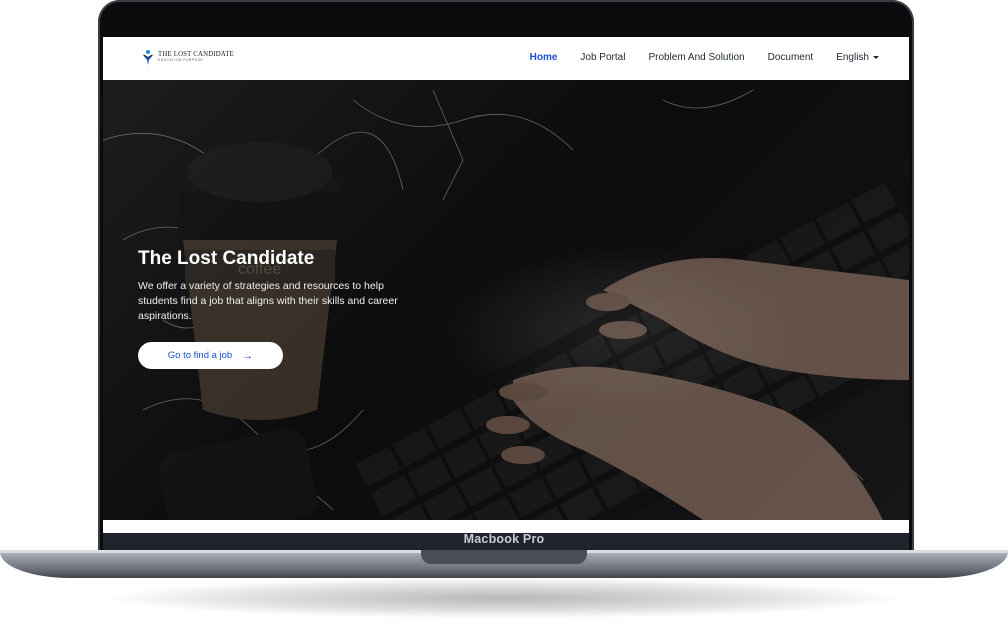  I want to click on laptop-shadow, so click(504, 598).